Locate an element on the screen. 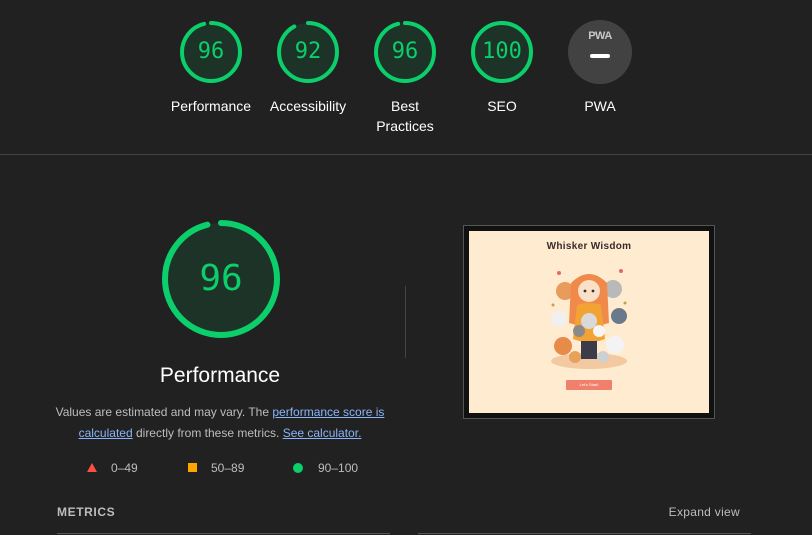 This screenshot has height=535, width=812. fail-triangle-icon is located at coordinates (92, 467).